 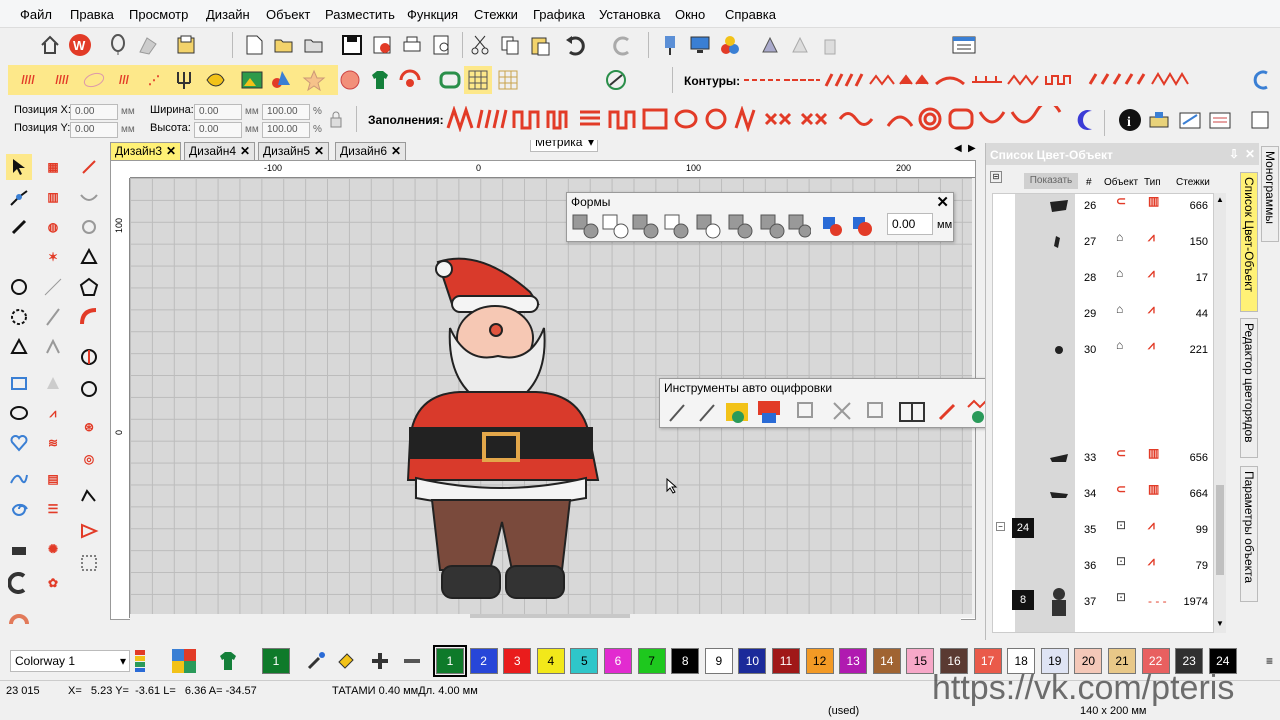 What do you see at coordinates (517, 661) in the screenshot?
I see `color-swatch: 3` at bounding box center [517, 661].